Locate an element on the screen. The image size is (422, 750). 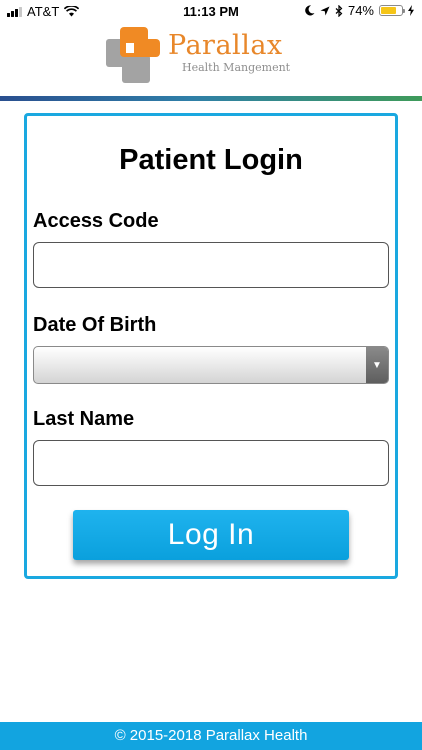
status-right: 74% is located at coordinates (359, 10).